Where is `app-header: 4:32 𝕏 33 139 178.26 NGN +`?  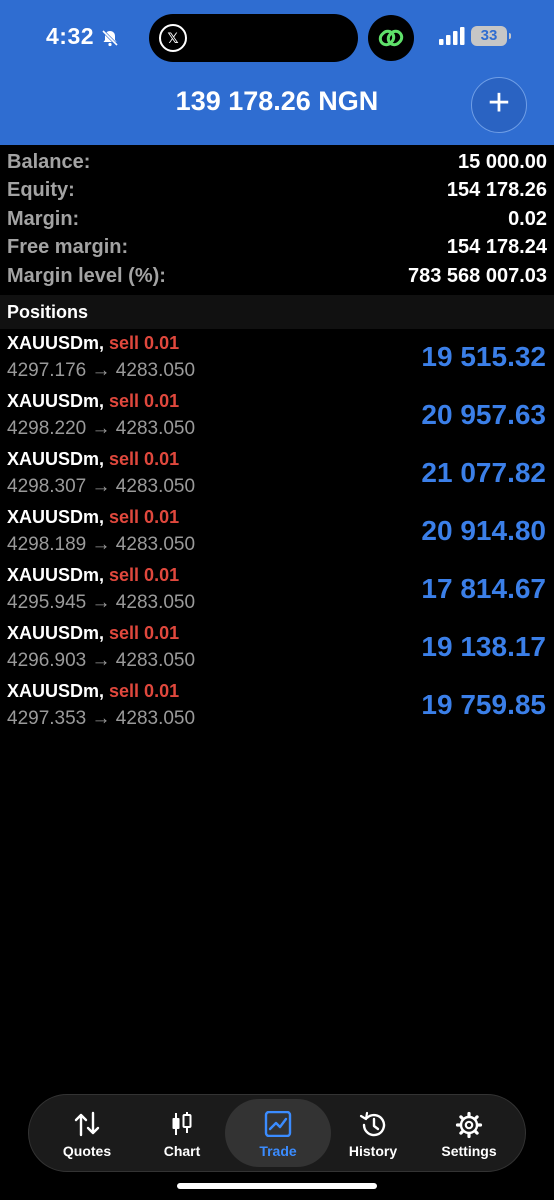
app-header: 4:32 𝕏 33 139 178.26 NGN + is located at coordinates (277, 72).